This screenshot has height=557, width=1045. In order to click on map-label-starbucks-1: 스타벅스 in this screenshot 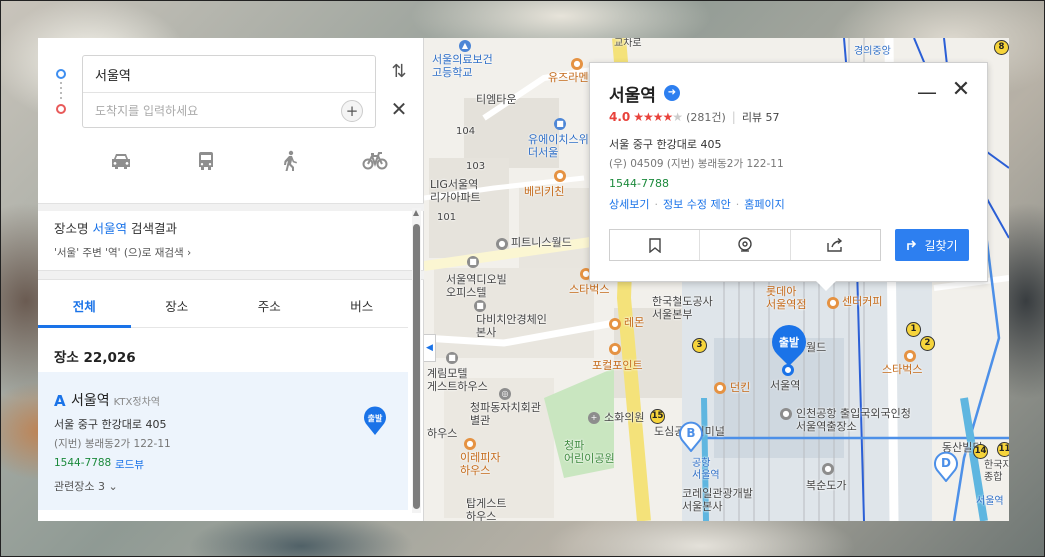, I will do `click(589, 290)`.